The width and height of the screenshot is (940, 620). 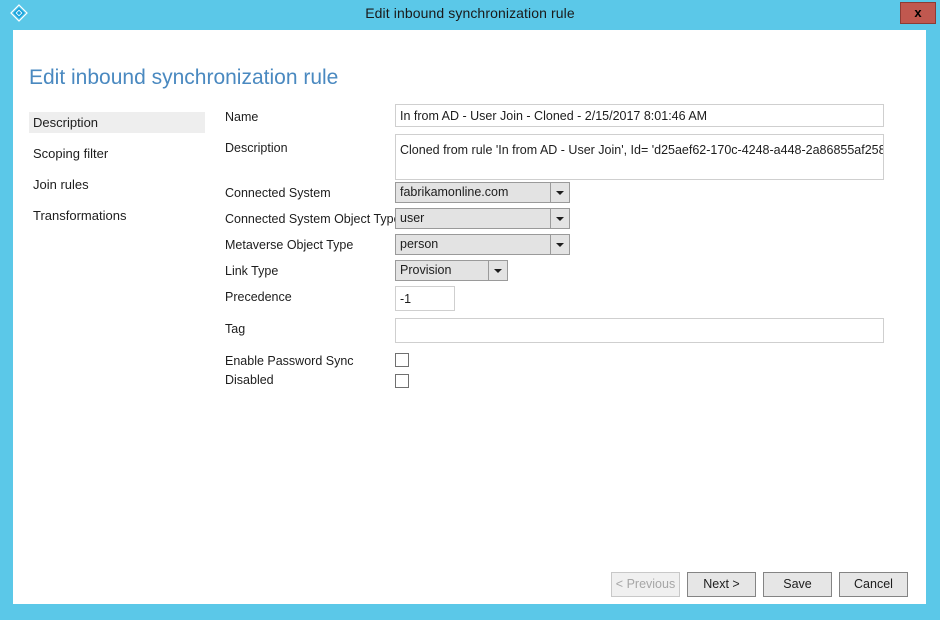 I want to click on name-input, so click(x=639, y=115).